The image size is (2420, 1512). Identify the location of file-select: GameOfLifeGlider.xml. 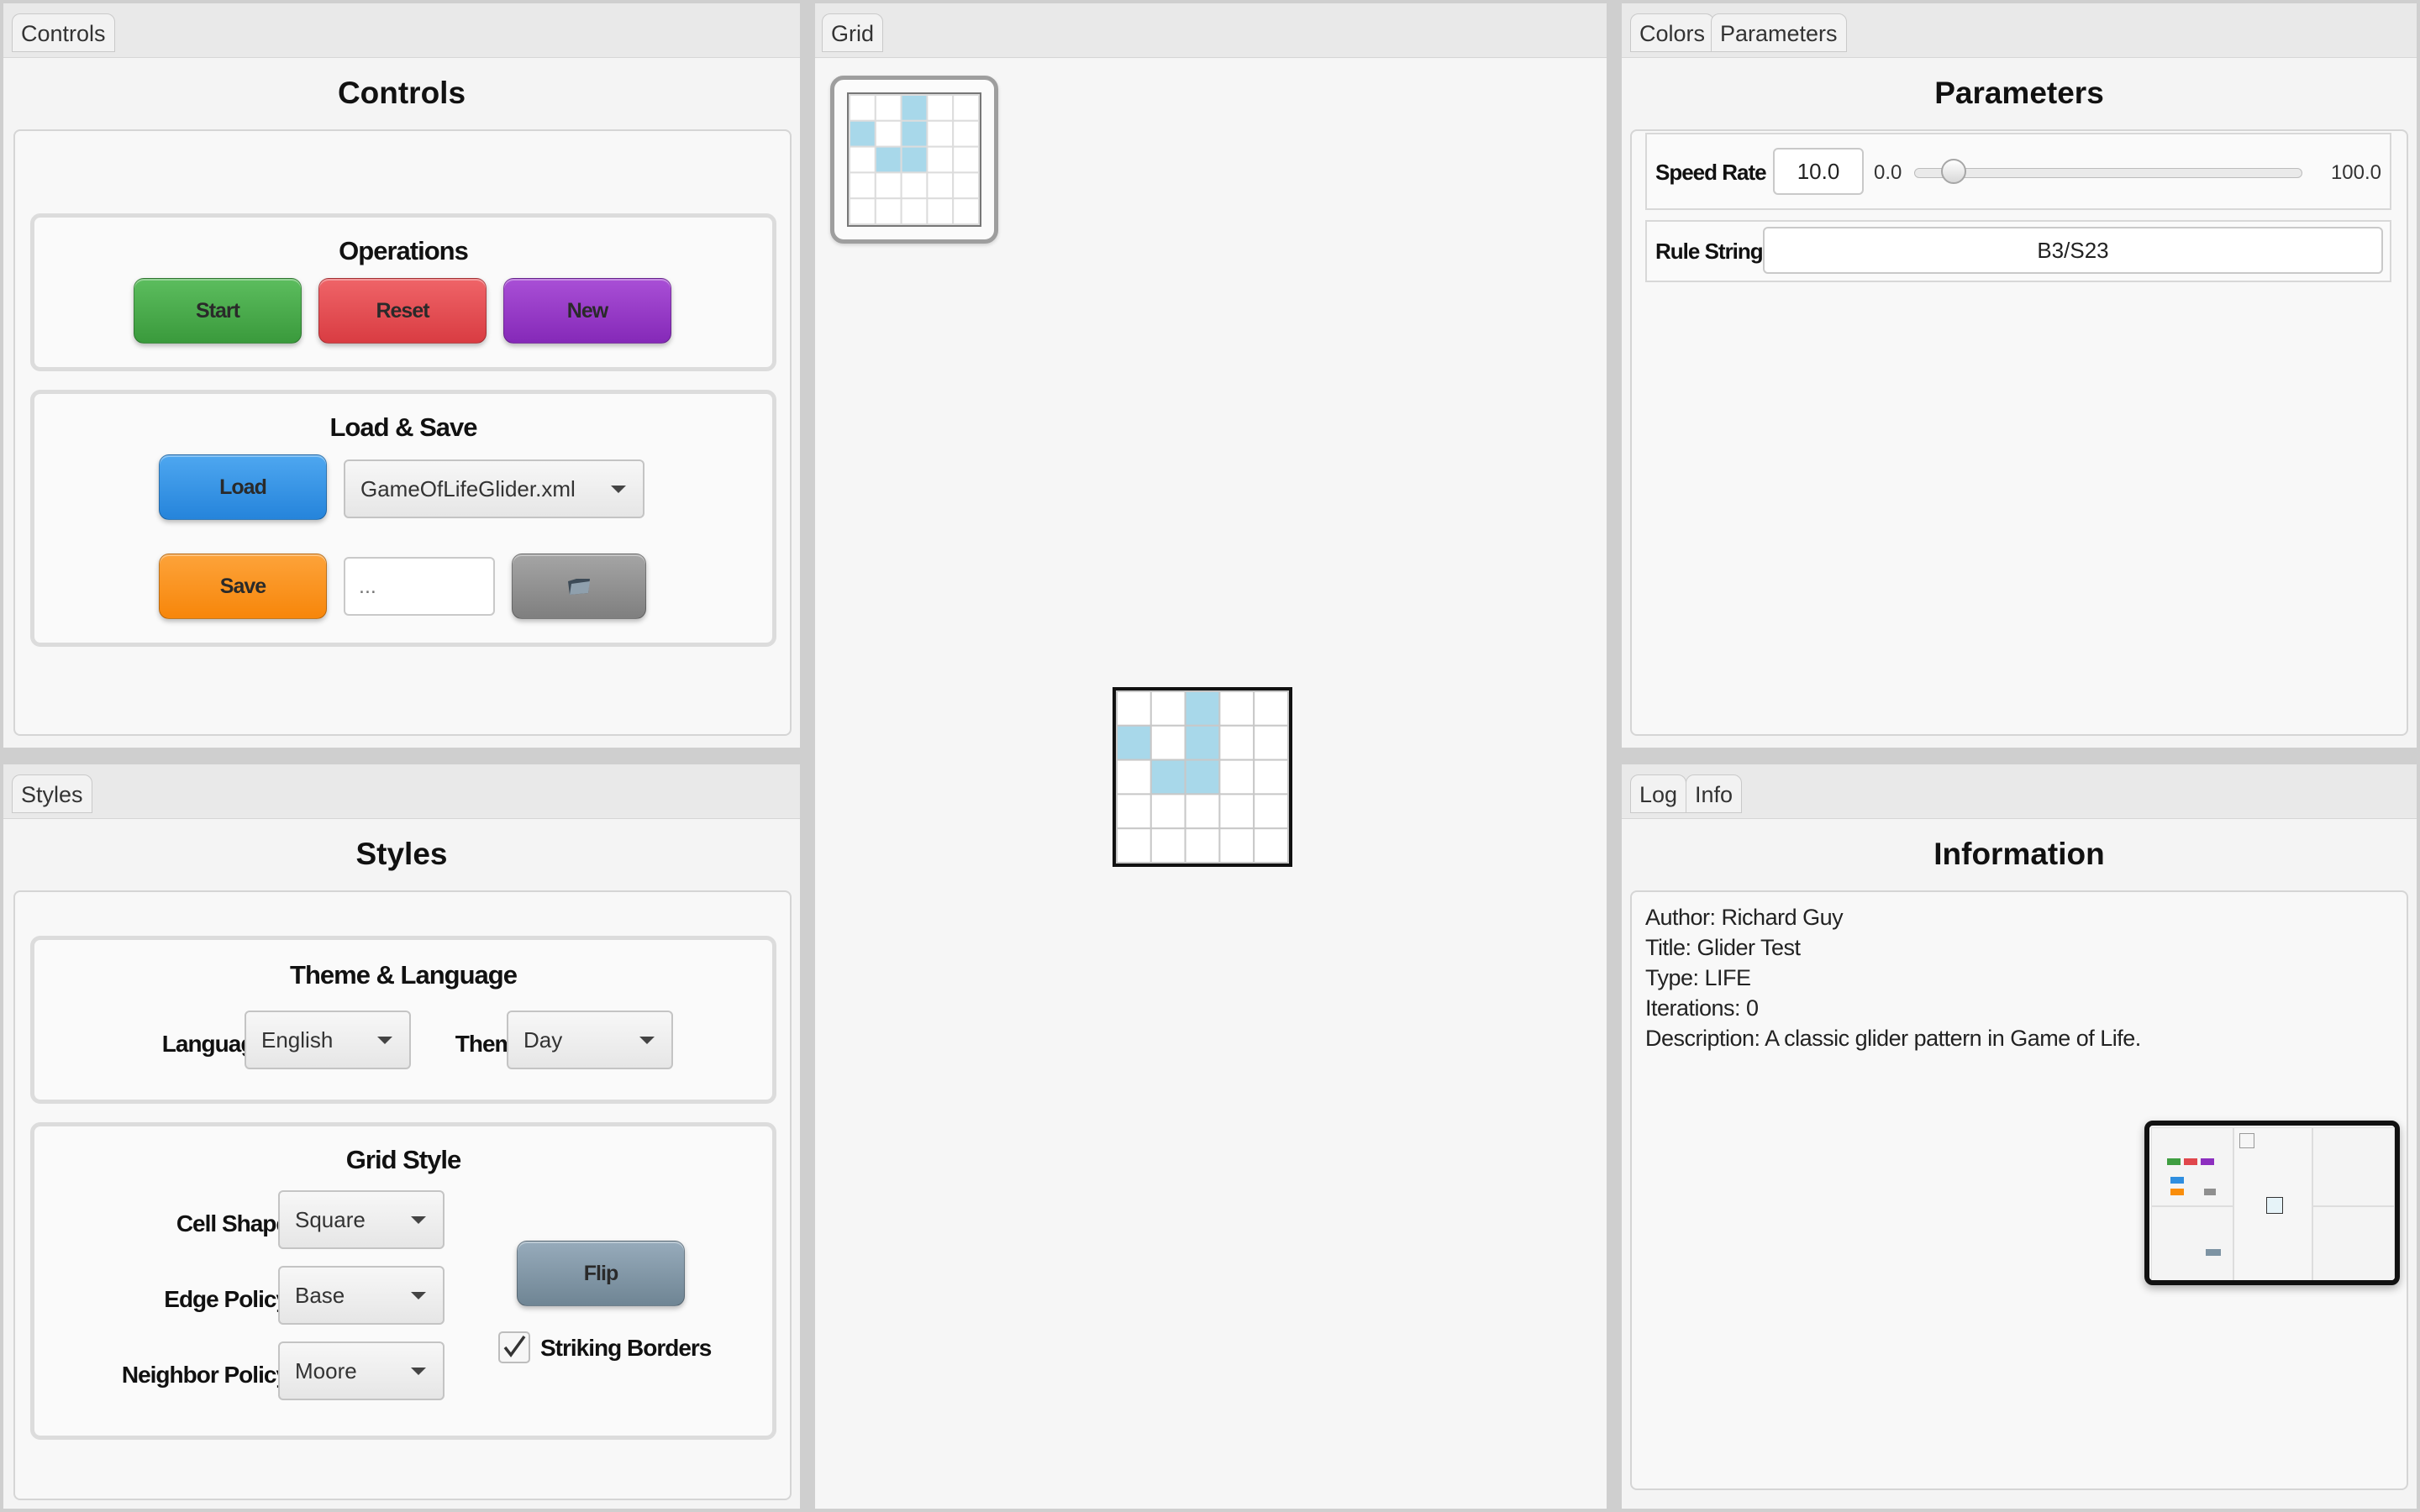
(494, 488).